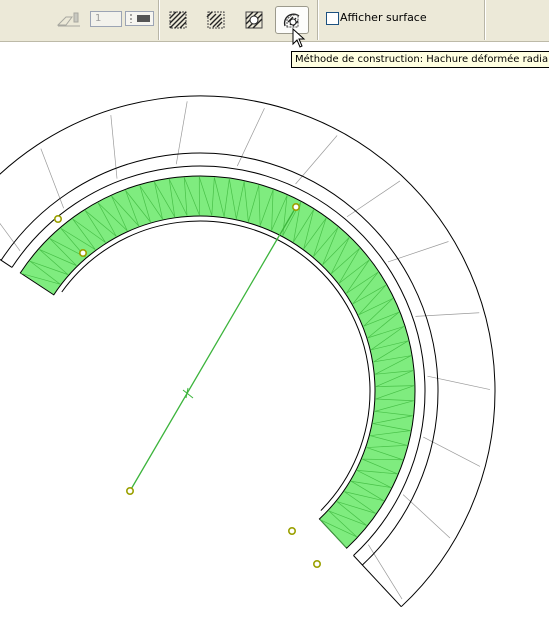  I want to click on hatch-parallel-icon, so click(178, 20).